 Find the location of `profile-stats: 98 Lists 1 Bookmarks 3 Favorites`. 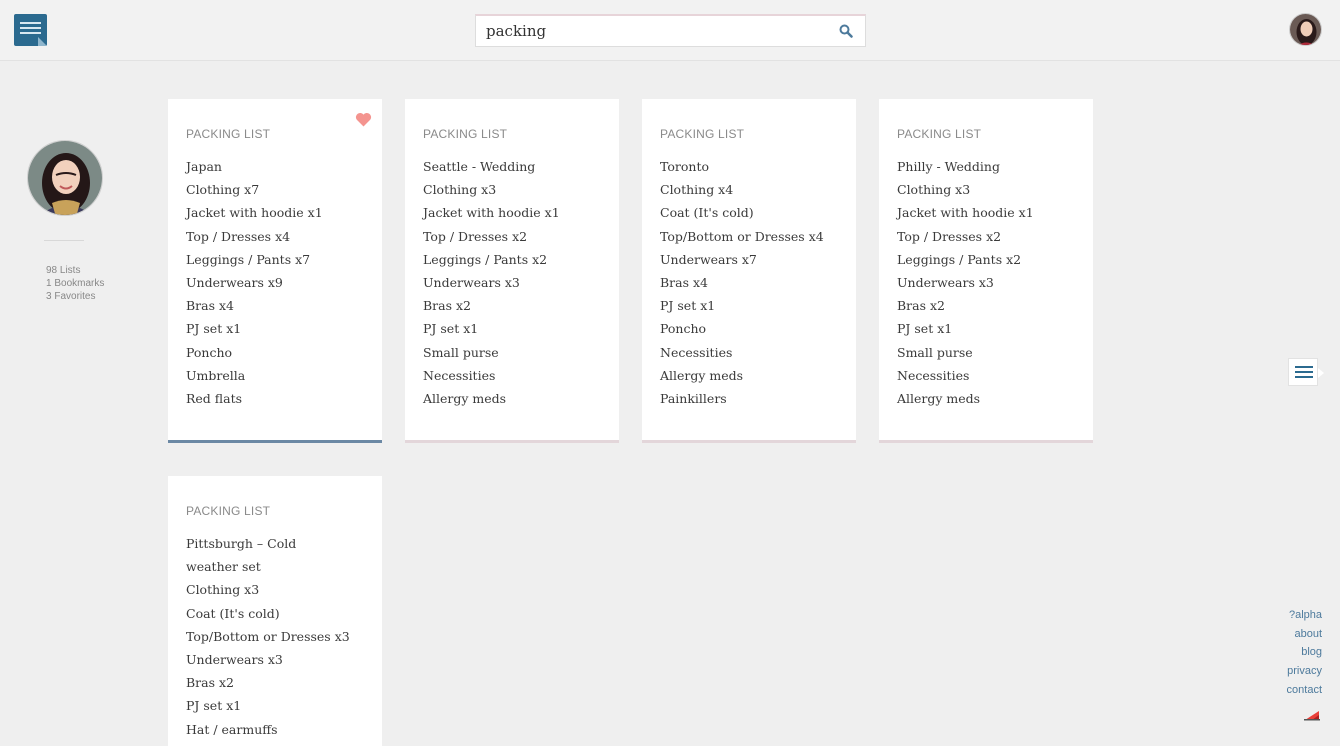

profile-stats: 98 Lists 1 Bookmarks 3 Favorites is located at coordinates (75, 283).